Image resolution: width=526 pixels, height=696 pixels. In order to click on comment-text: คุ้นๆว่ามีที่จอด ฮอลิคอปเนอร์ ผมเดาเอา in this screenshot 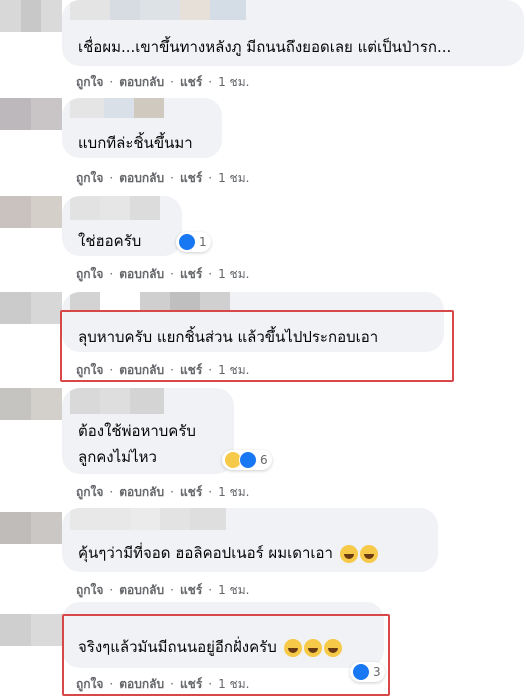, I will do `click(228, 553)`.